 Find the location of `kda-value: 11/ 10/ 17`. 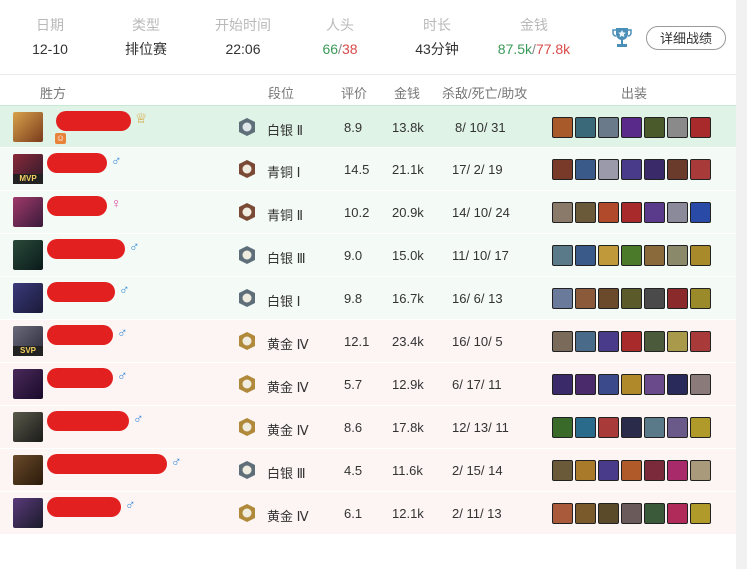

kda-value: 11/ 10/ 17 is located at coordinates (480, 255).